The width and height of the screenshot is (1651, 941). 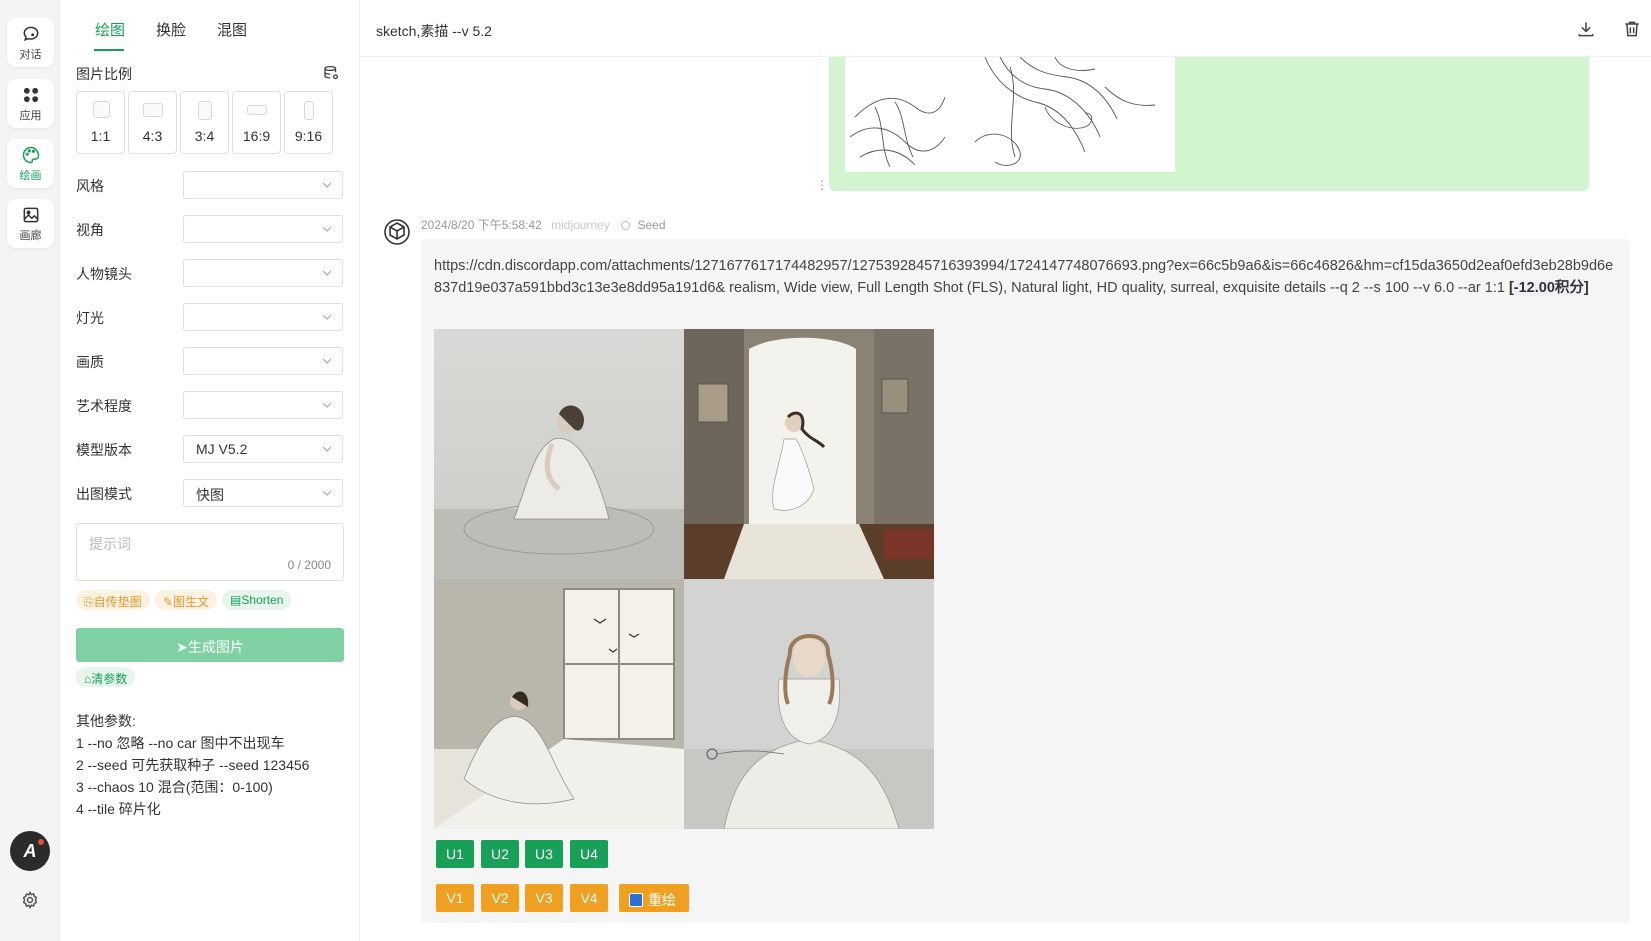 I want to click on palette-icon, so click(x=30, y=154).